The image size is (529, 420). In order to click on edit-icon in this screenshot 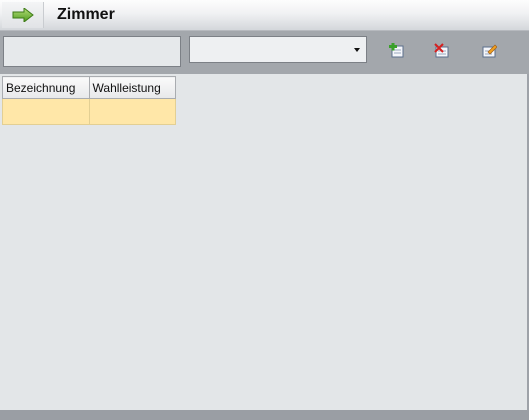, I will do `click(490, 51)`.